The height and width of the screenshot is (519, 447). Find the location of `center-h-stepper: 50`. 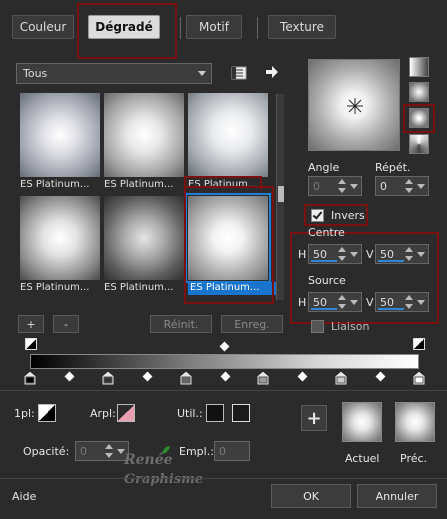

center-h-stepper: 50 is located at coordinates (335, 254).